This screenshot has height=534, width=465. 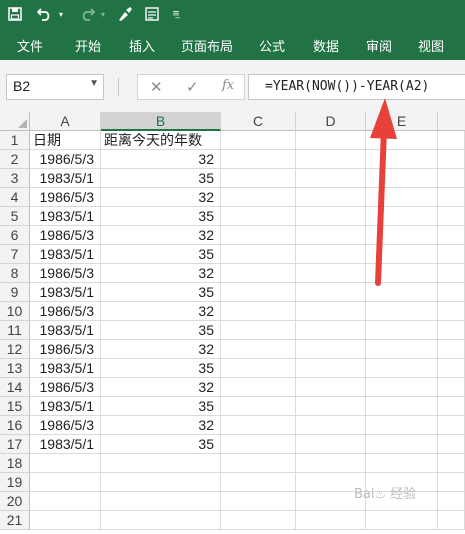 What do you see at coordinates (152, 14) in the screenshot?
I see `form-icon` at bounding box center [152, 14].